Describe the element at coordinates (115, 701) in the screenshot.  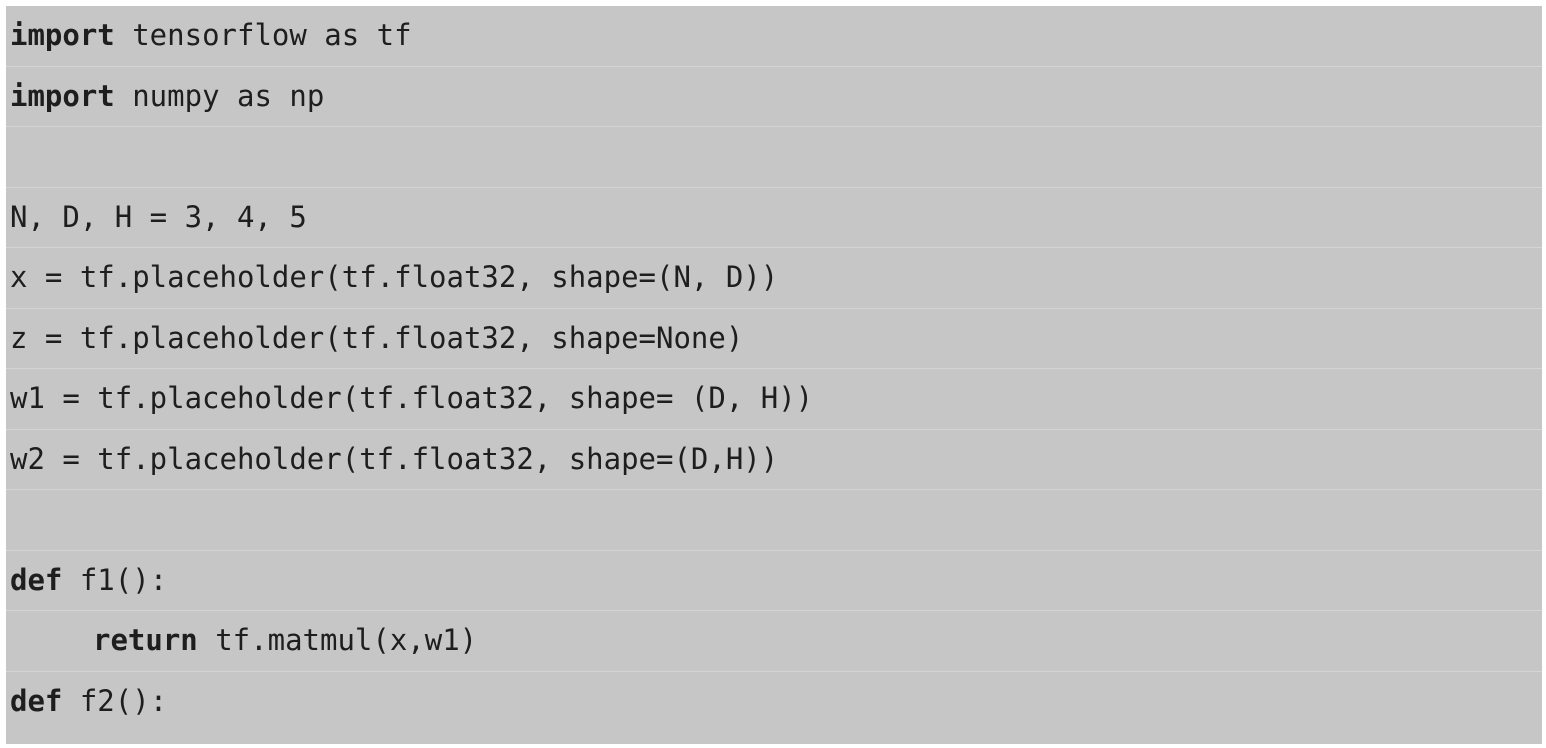
I see `code-text: f2():` at that location.